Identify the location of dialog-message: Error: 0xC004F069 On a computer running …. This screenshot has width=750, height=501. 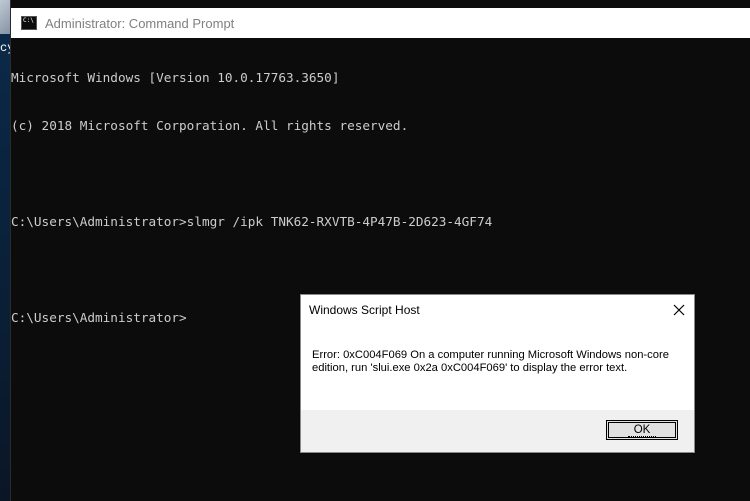
(490, 361).